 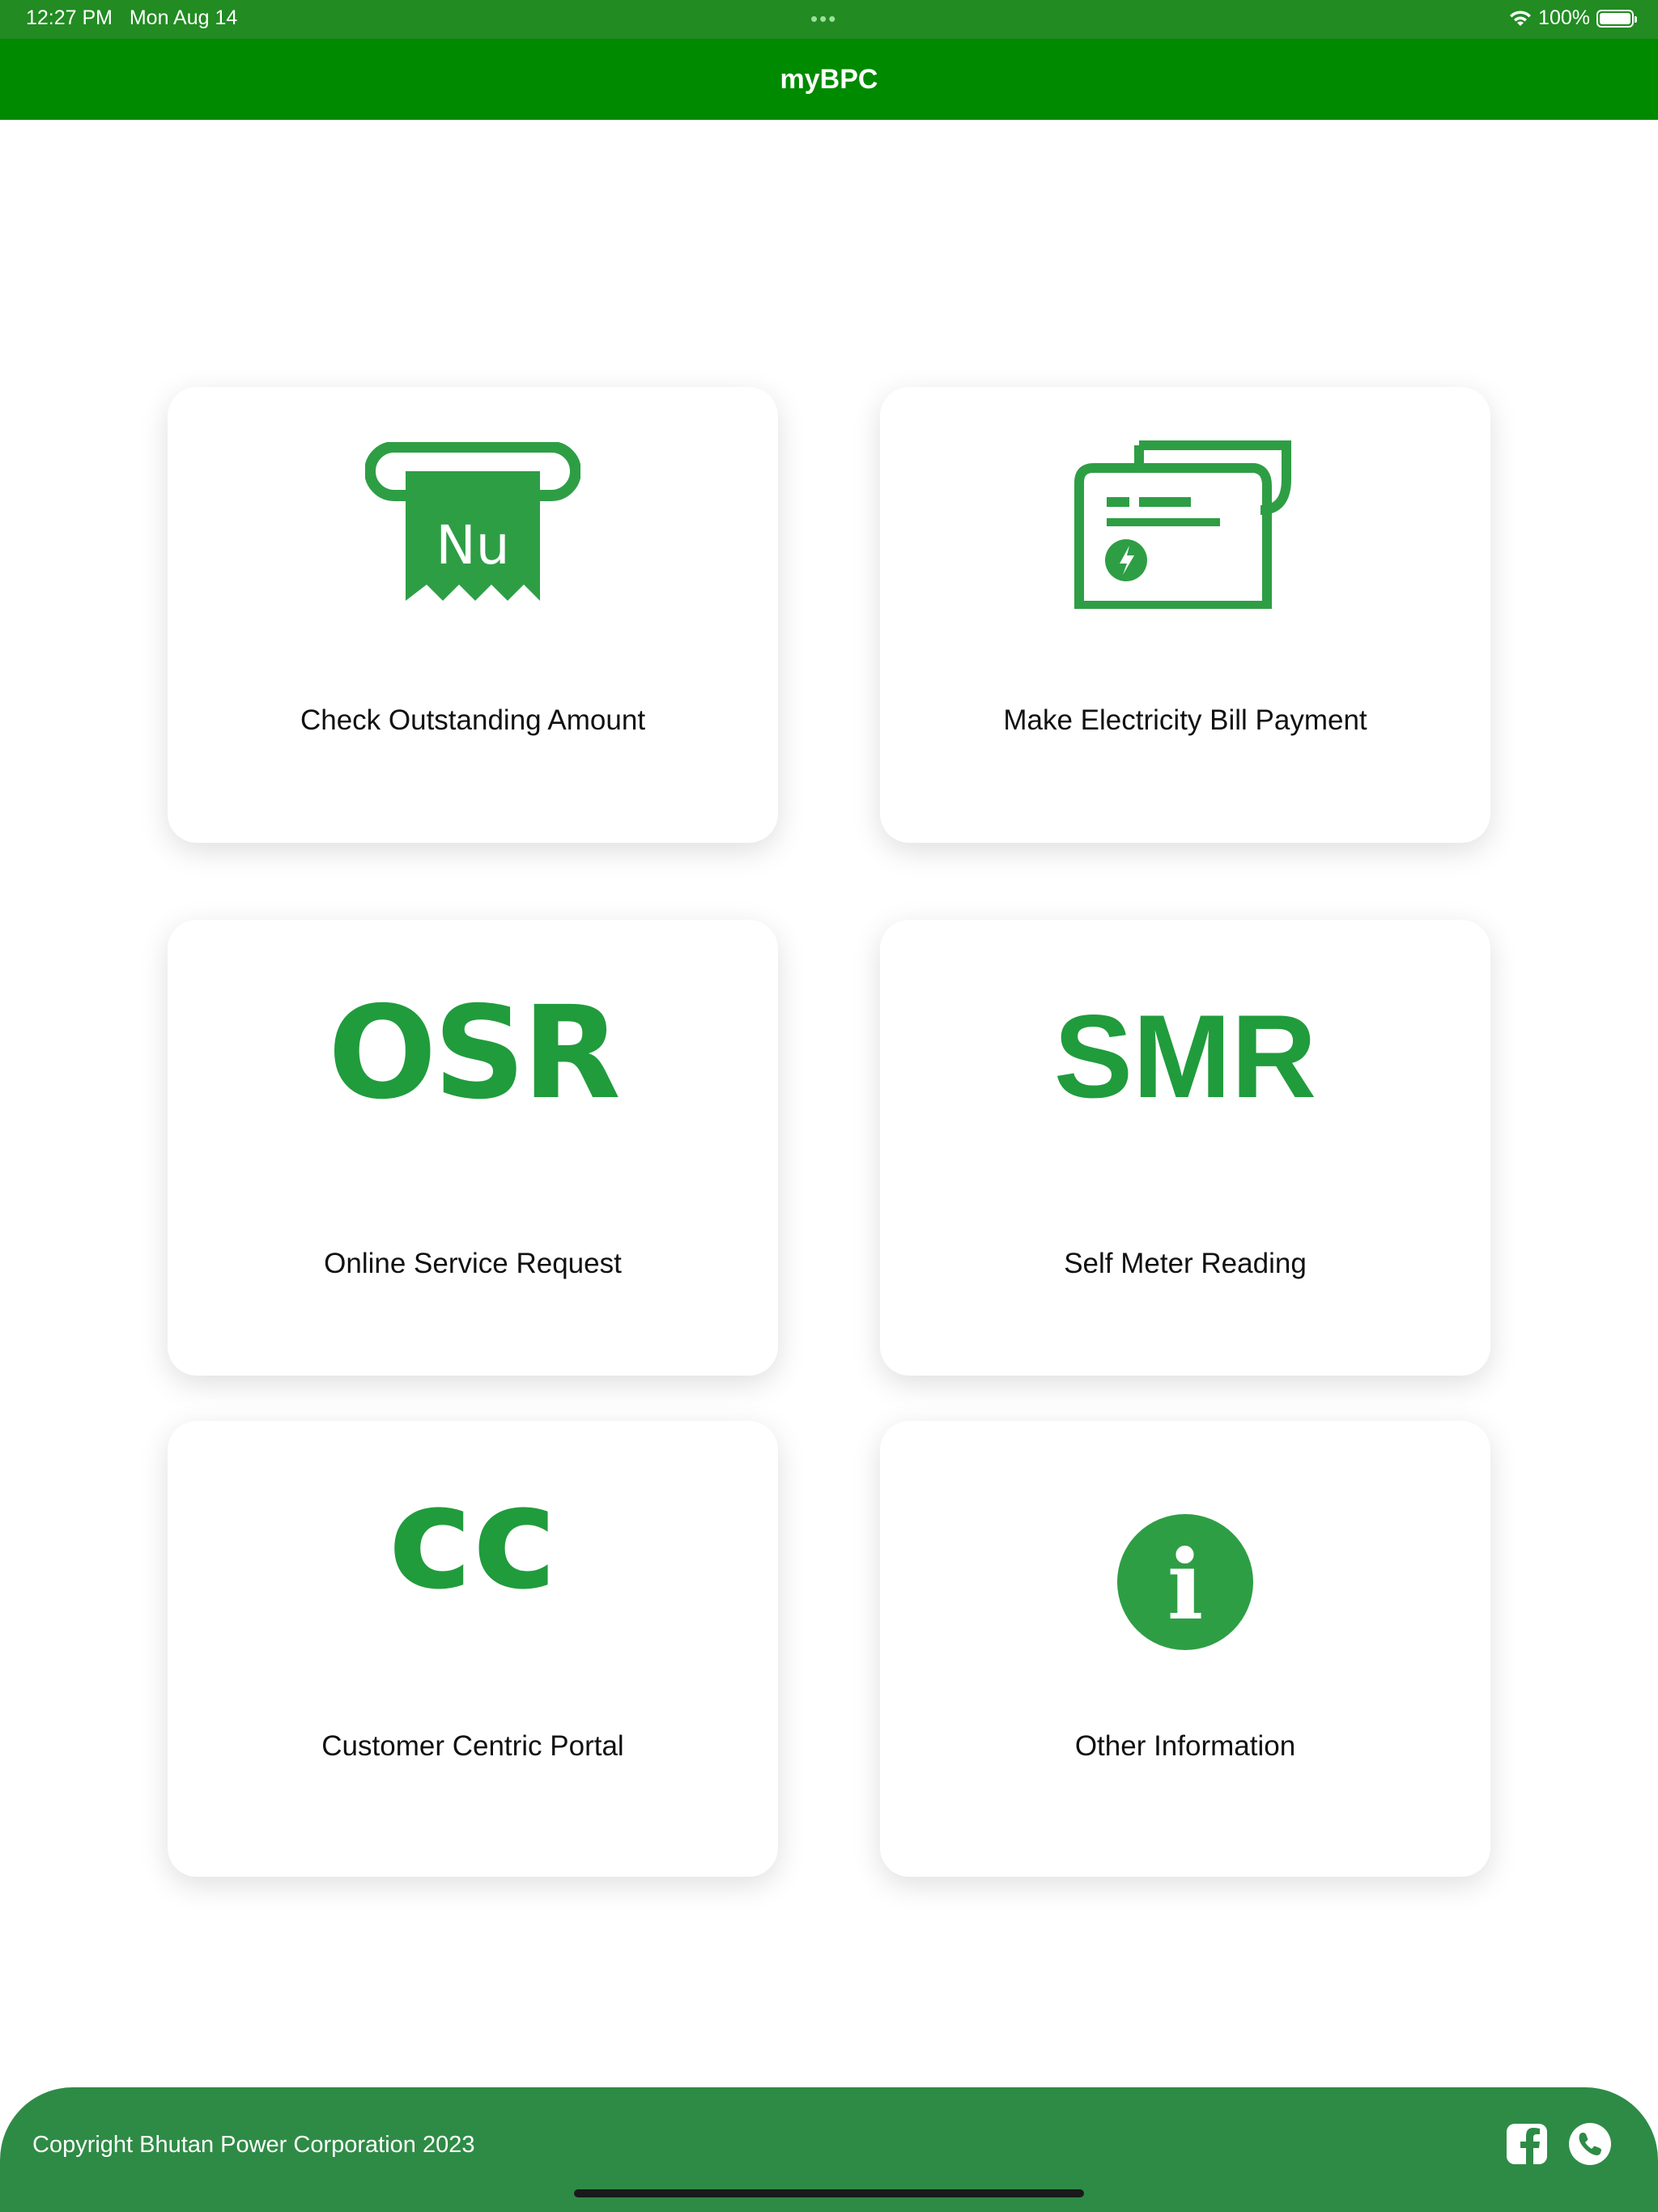 What do you see at coordinates (473, 1538) in the screenshot?
I see `cc-icon: cc` at bounding box center [473, 1538].